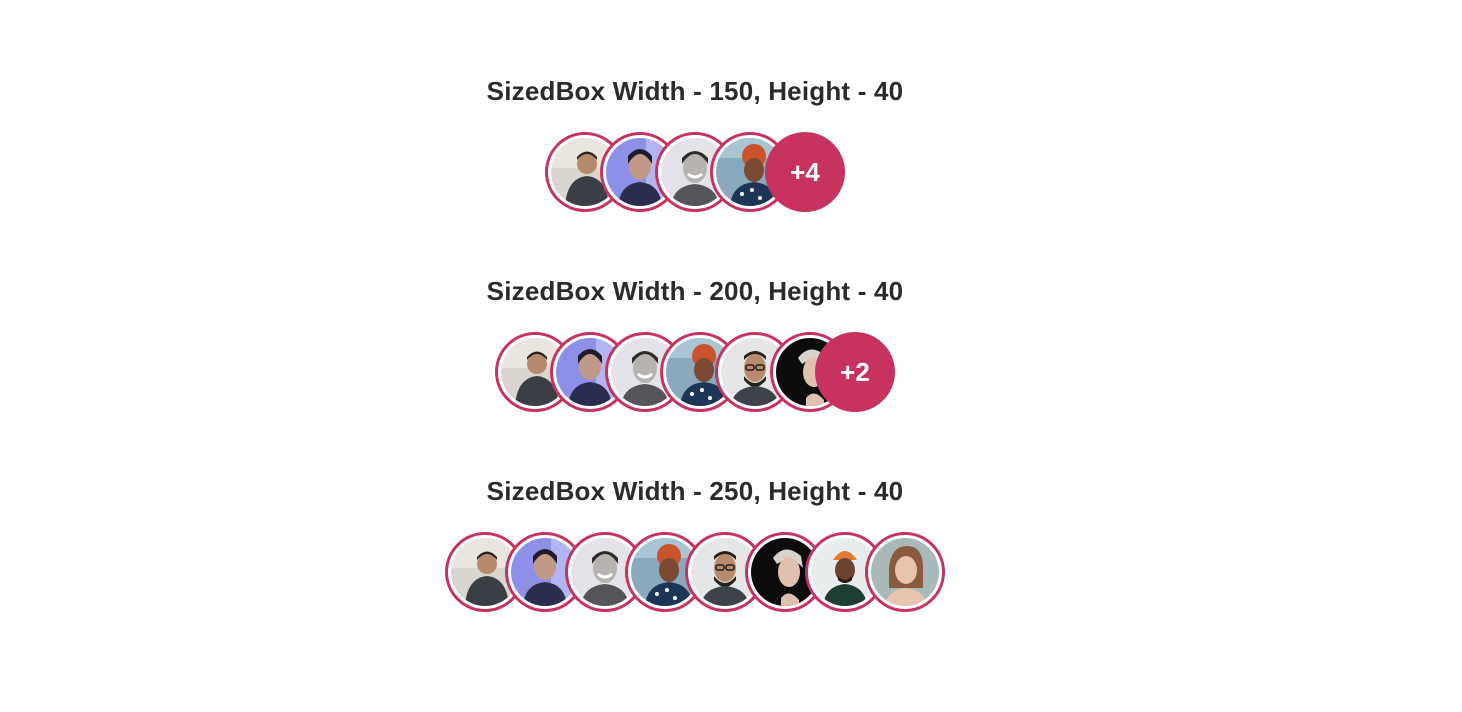  I want to click on more-count-badge: +2, so click(855, 372).